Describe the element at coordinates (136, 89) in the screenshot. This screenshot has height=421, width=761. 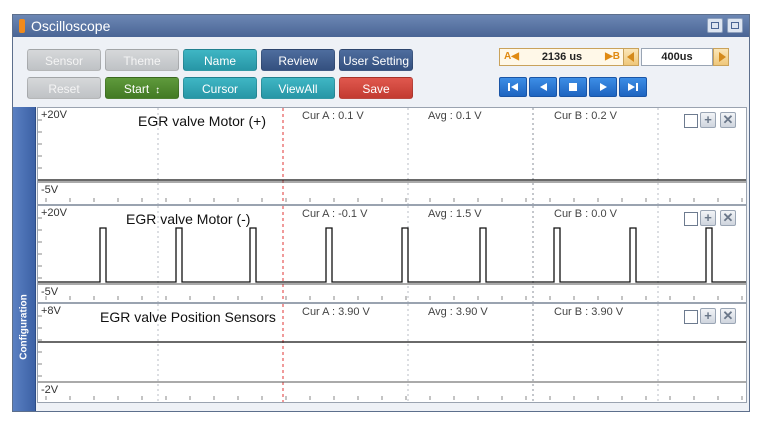
I see `start-label: Start` at that location.